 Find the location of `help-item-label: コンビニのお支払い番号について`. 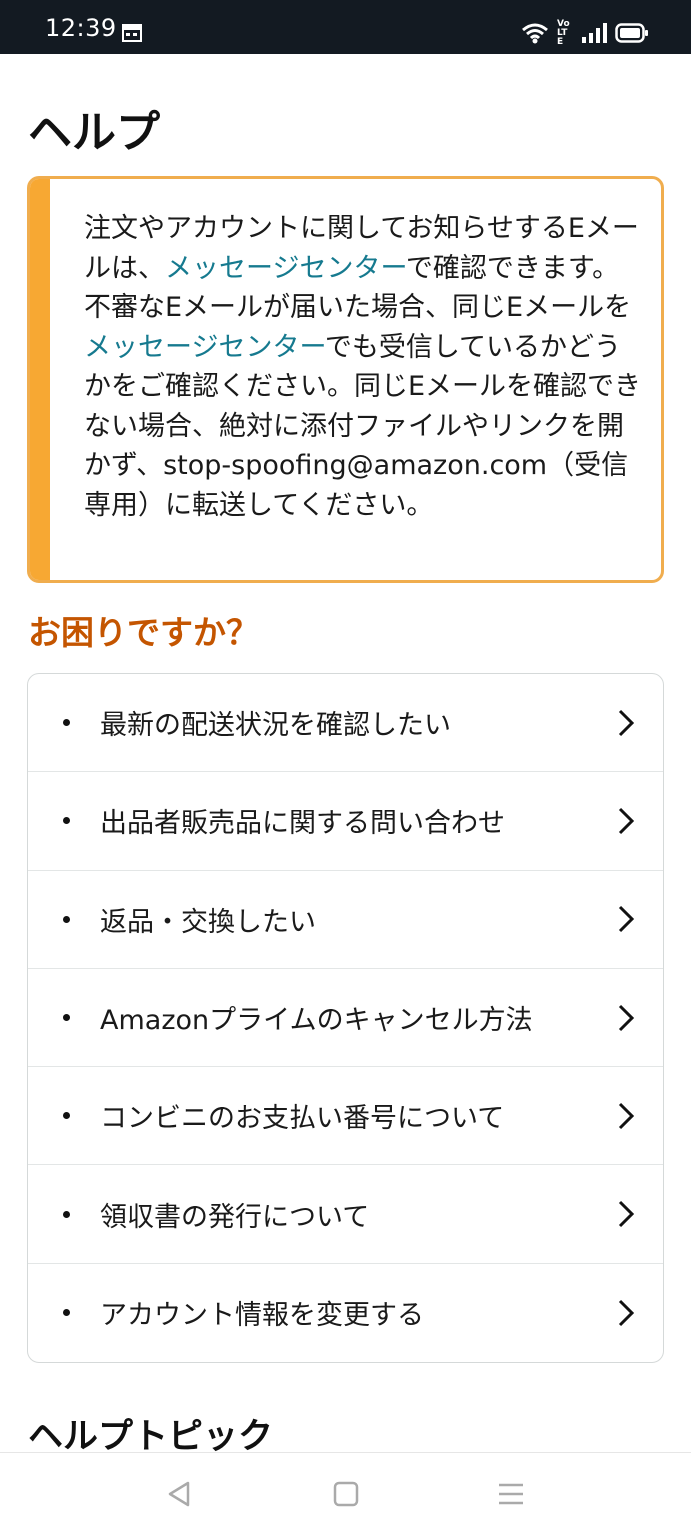

help-item-label: コンビニのお支払い番号について is located at coordinates (302, 1119).